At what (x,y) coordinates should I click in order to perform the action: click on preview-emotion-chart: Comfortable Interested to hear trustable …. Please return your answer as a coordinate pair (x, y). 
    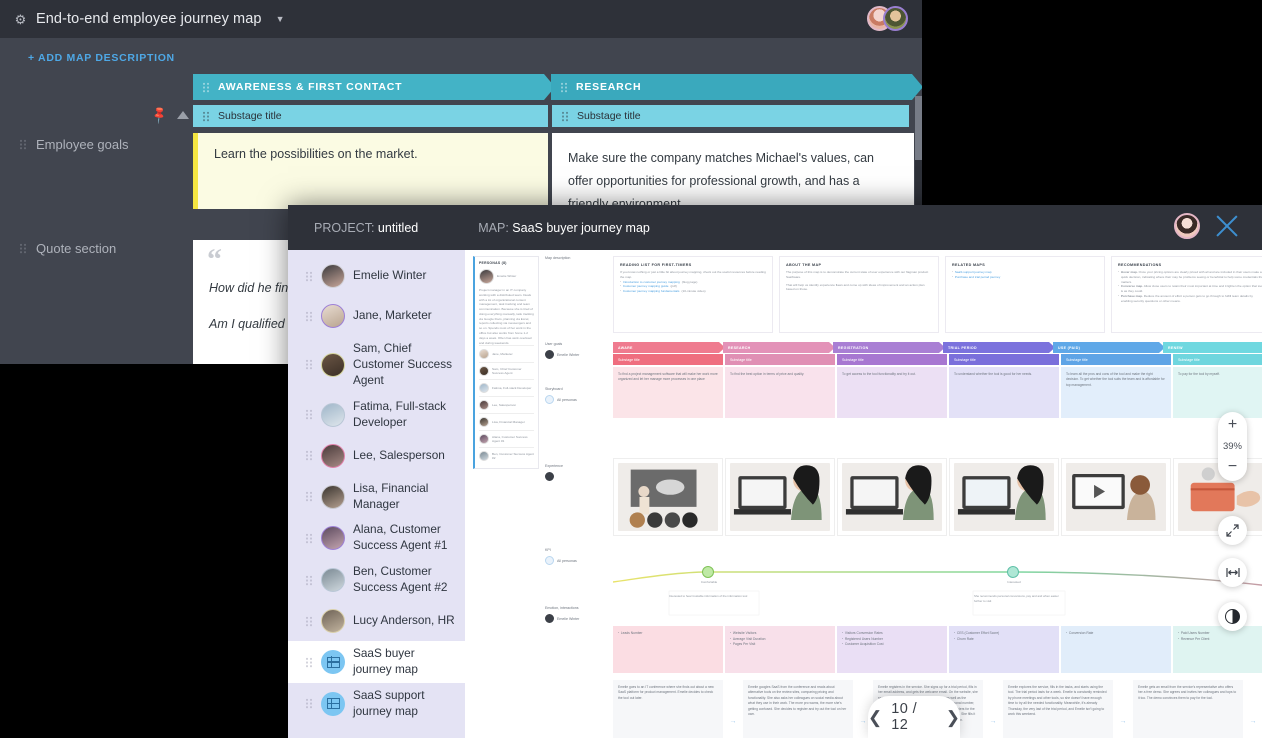
    Looking at the image, I should click on (937, 582).